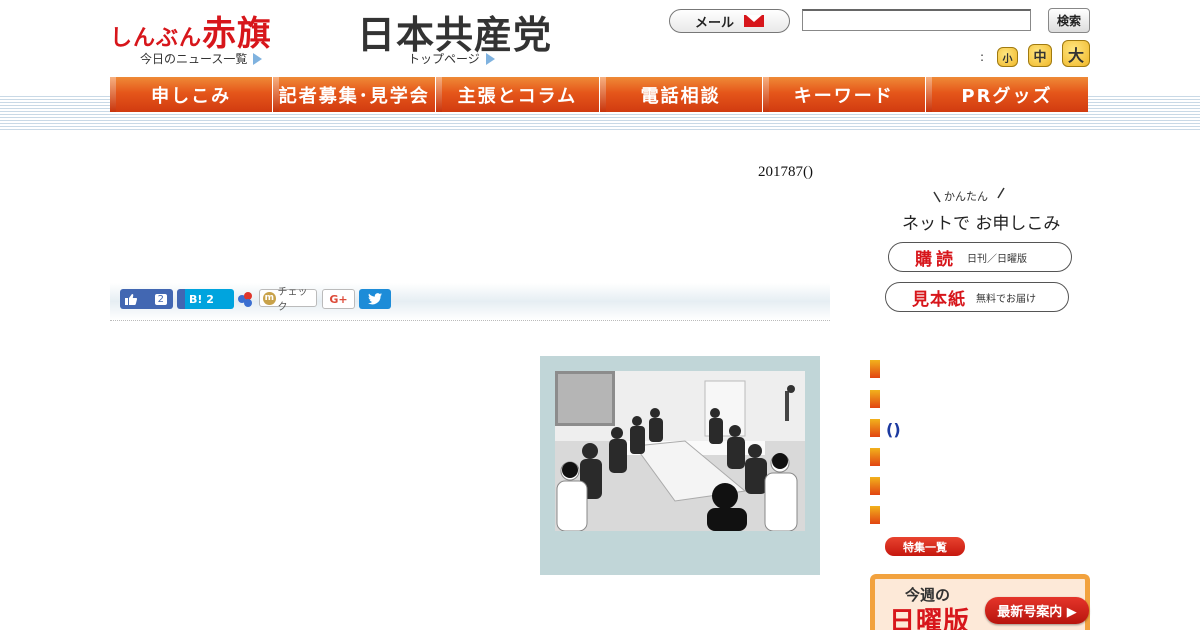 The image size is (1200, 630). I want to click on sample-main-label: 見本紙, so click(939, 299).